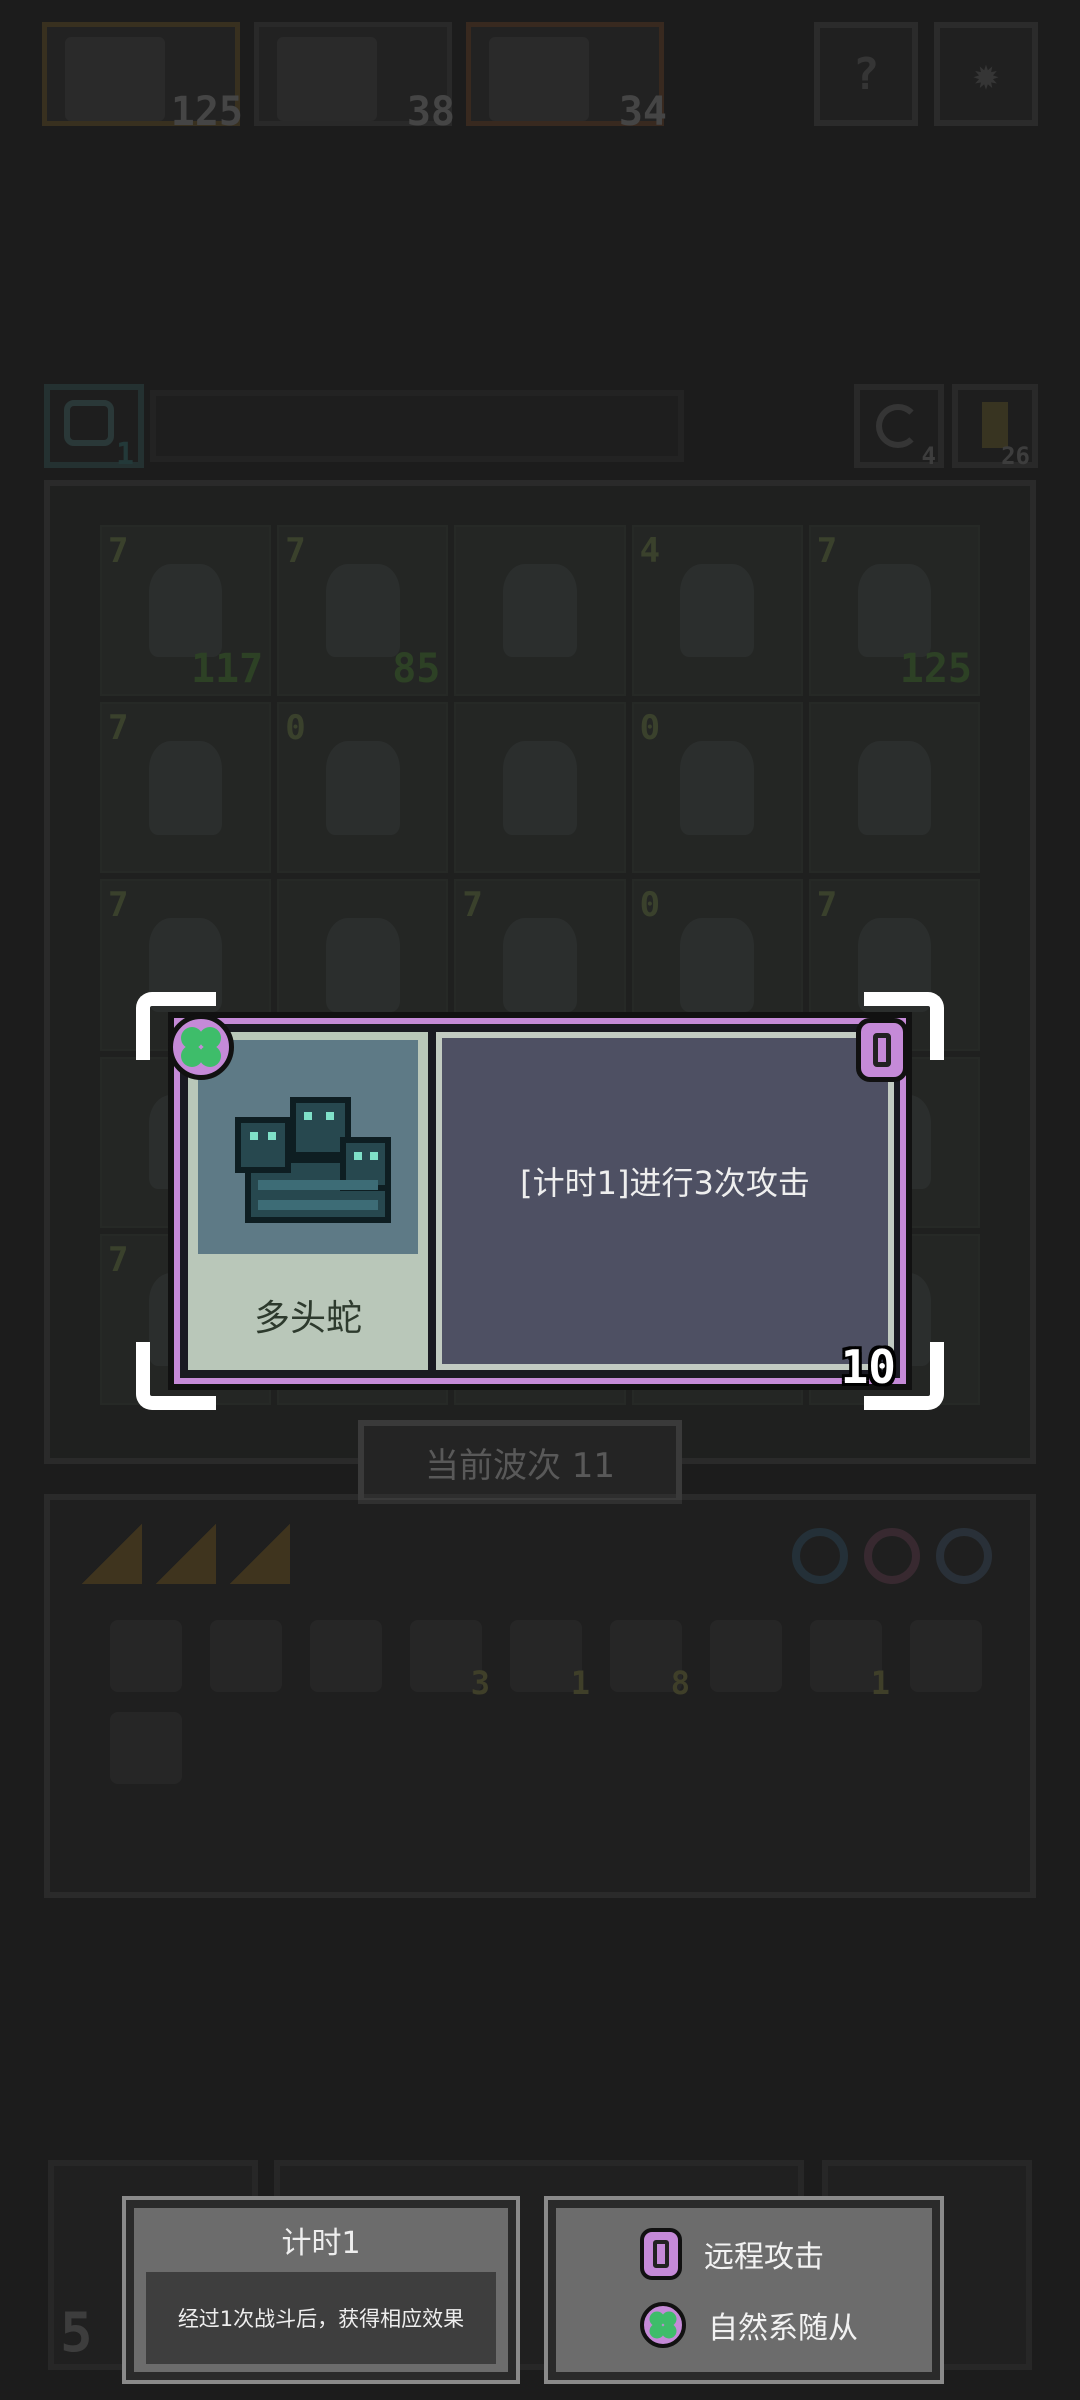  What do you see at coordinates (928, 456) in the screenshot?
I see `reroll-count: 4` at bounding box center [928, 456].